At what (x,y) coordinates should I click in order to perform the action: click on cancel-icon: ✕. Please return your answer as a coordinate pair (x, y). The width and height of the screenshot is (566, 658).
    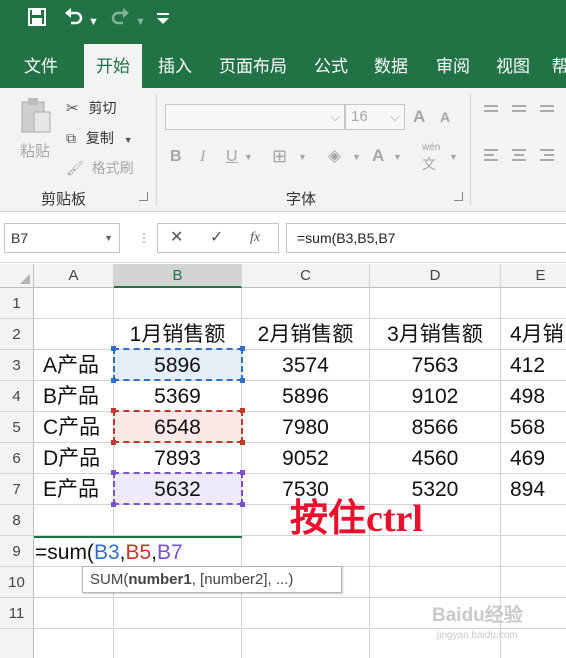
    Looking at the image, I should click on (176, 238).